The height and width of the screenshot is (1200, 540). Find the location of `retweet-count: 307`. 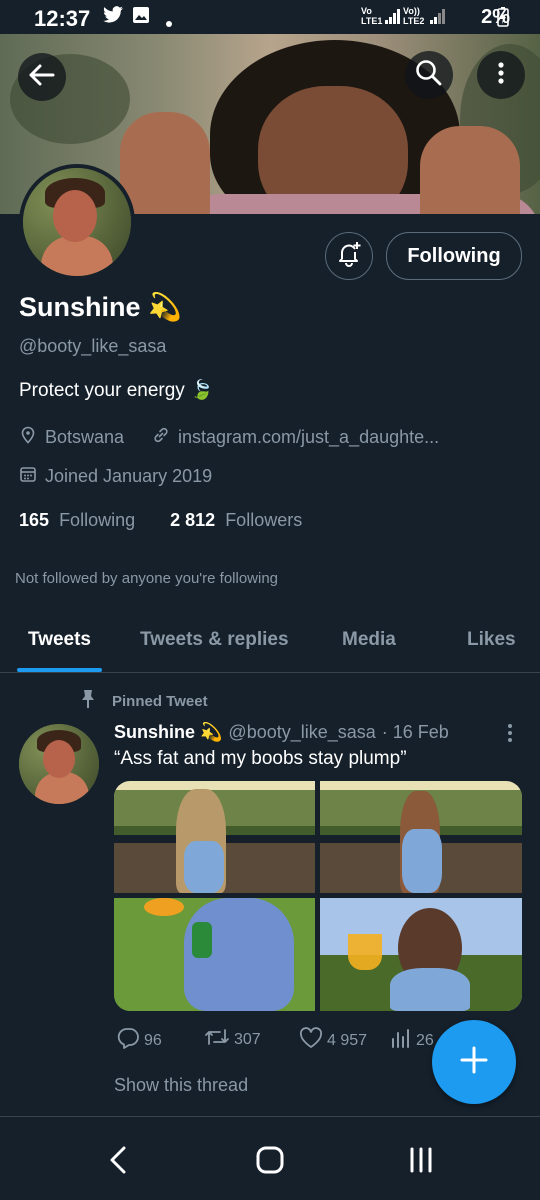

retweet-count: 307 is located at coordinates (247, 1039).